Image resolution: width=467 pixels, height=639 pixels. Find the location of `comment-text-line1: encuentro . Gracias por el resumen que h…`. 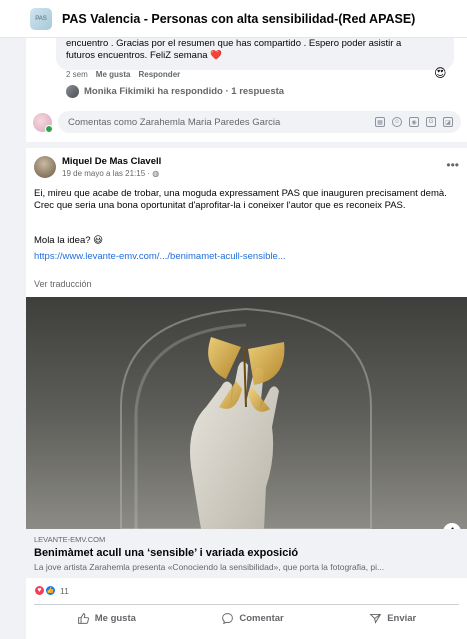

comment-text-line1: encuentro . Gracias por el resumen que h… is located at coordinates (234, 43).